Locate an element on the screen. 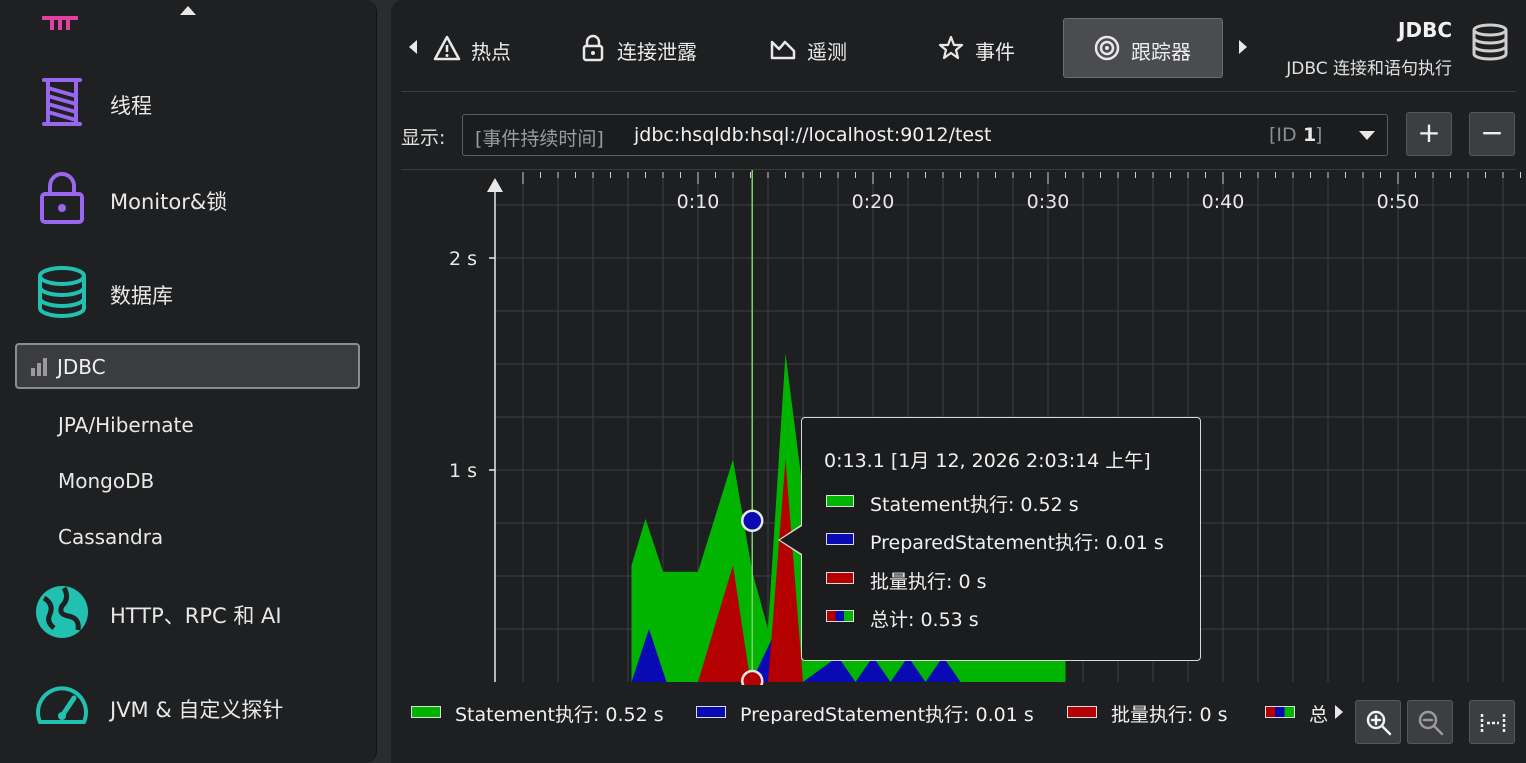 This screenshot has height=763, width=1526. x-tick-label: 0:20 is located at coordinates (873, 202).